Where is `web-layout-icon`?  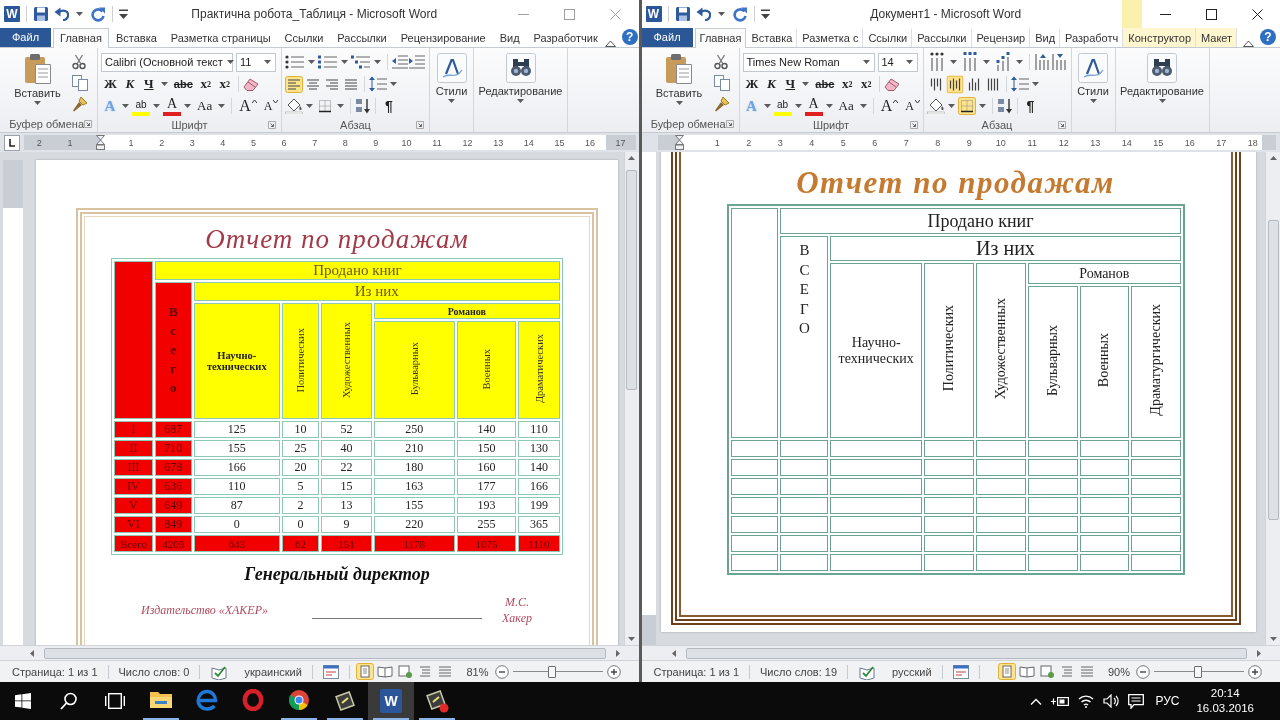
web-layout-icon is located at coordinates (405, 671).